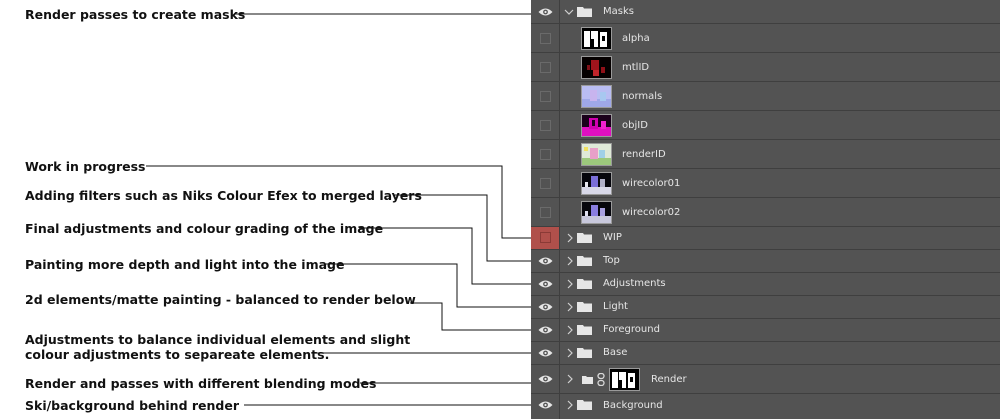 The width and height of the screenshot is (1000, 419). What do you see at coordinates (765, 96) in the screenshot?
I see `layer-row-normals: normals` at bounding box center [765, 96].